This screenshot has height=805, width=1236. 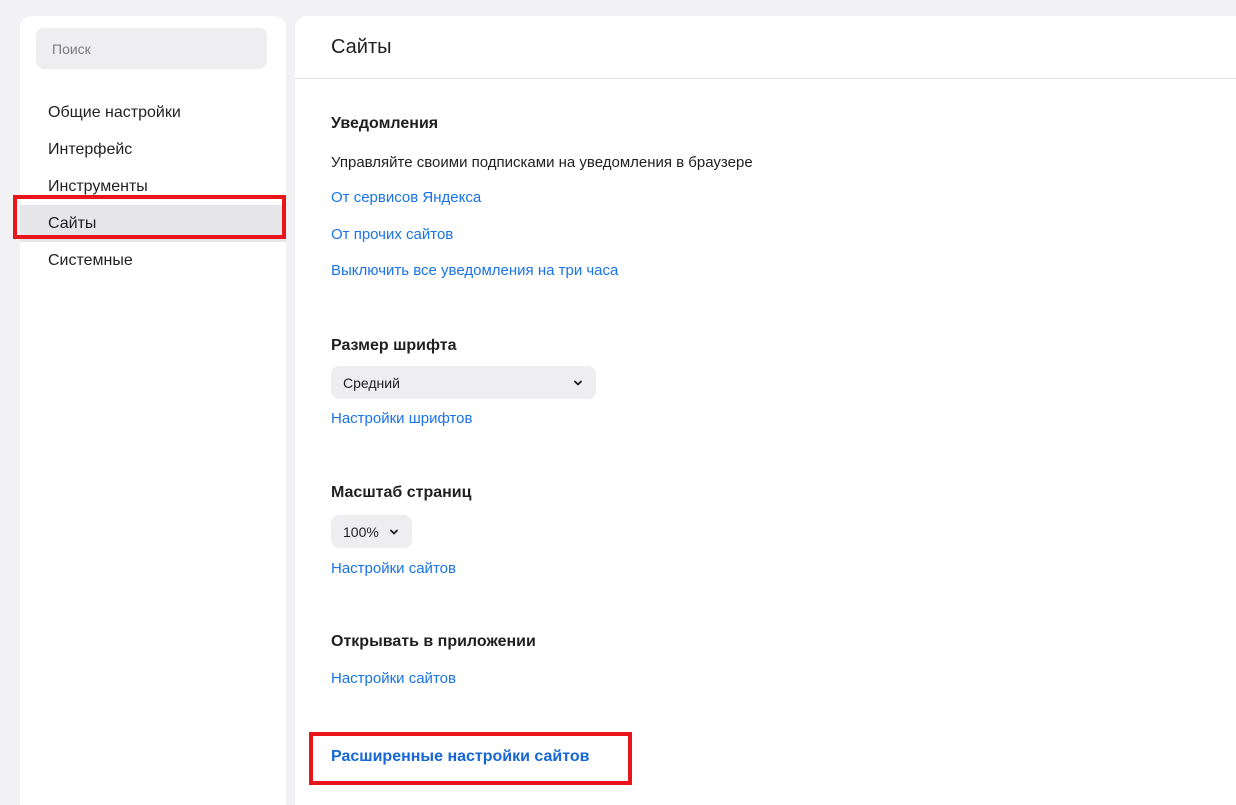 I want to click on font-size-select: Средний, so click(x=463, y=382).